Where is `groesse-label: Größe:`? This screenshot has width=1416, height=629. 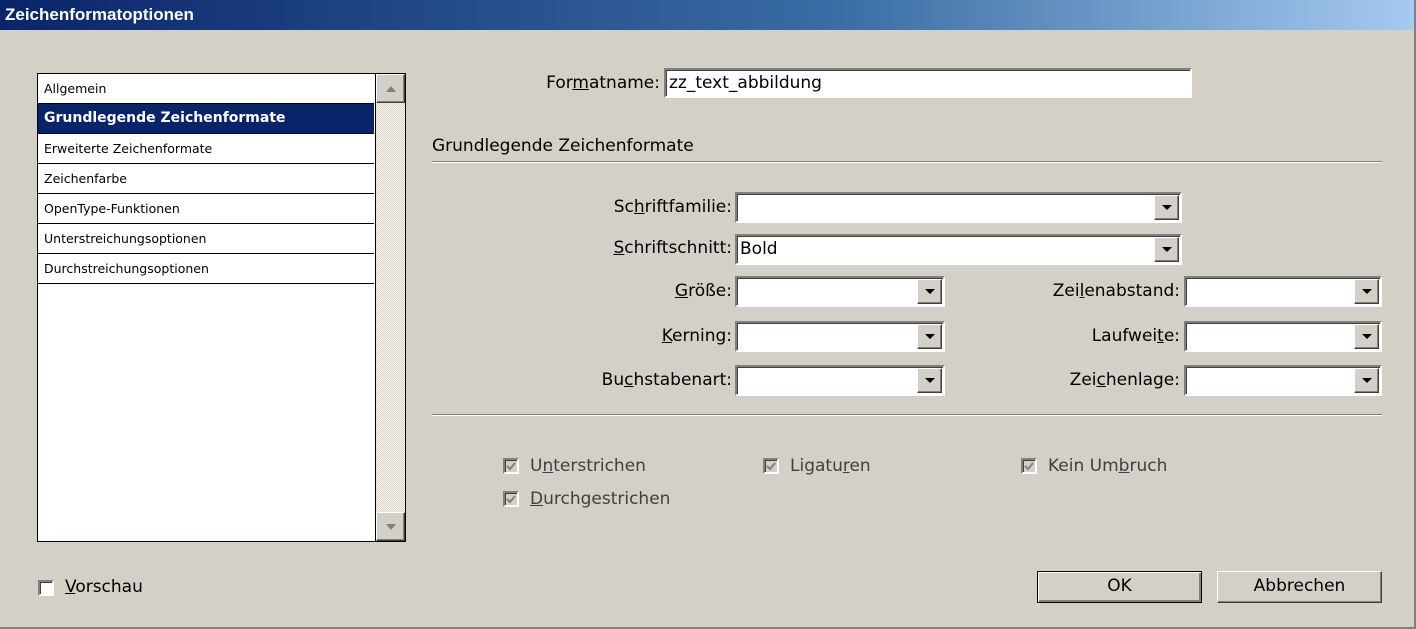
groesse-label: Größe: is located at coordinates (703, 291).